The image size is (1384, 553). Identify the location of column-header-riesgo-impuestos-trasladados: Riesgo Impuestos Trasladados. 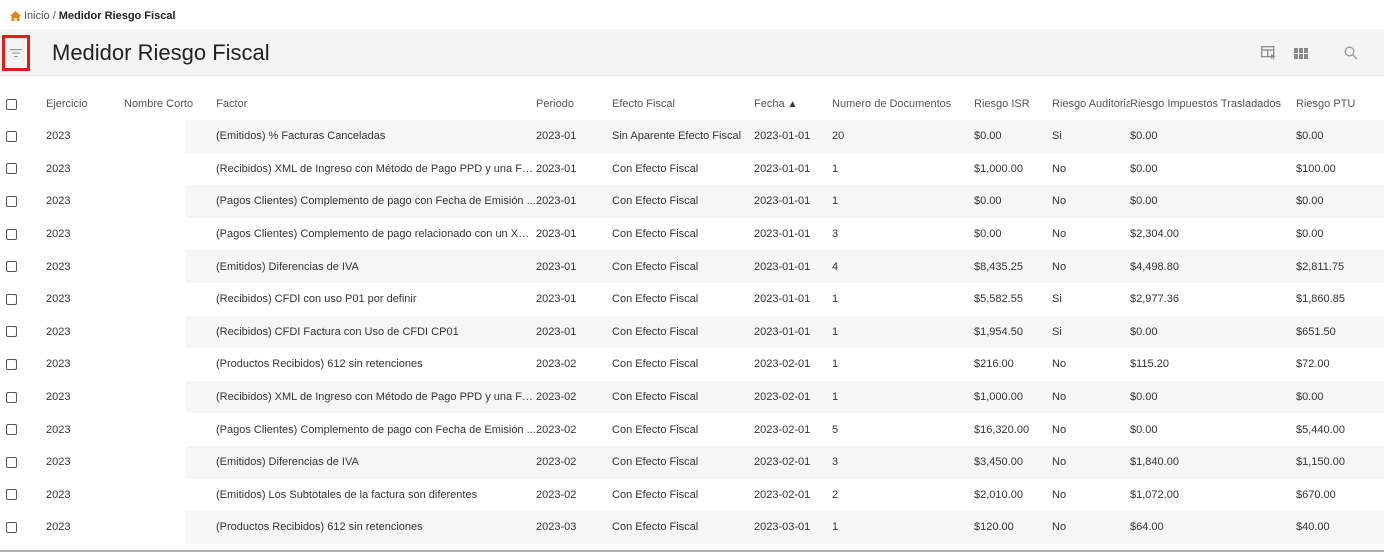
(1213, 104).